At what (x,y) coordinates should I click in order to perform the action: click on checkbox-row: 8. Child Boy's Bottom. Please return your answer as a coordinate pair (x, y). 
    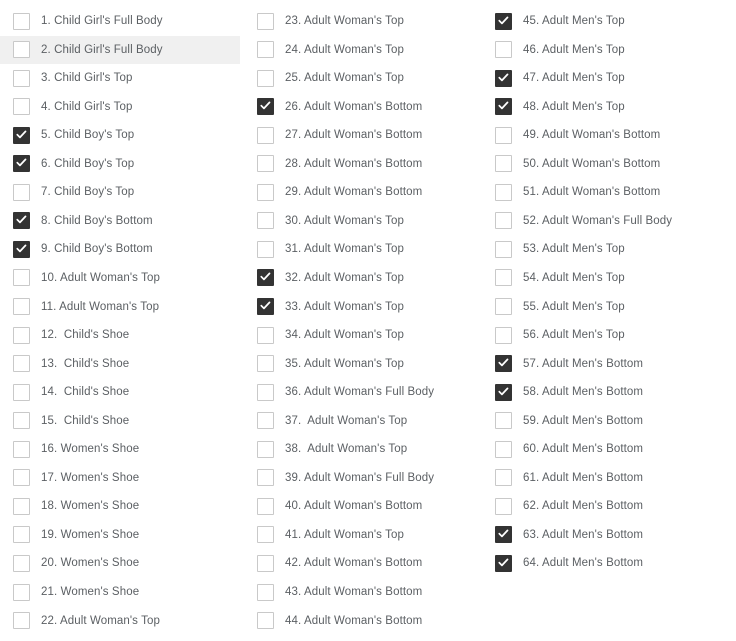
    Looking at the image, I should click on (120, 221).